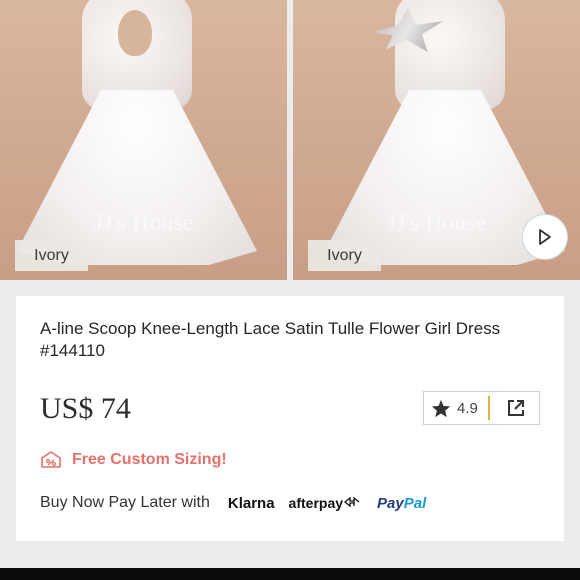  What do you see at coordinates (135, 33) in the screenshot?
I see `keyhole-back-detail` at bounding box center [135, 33].